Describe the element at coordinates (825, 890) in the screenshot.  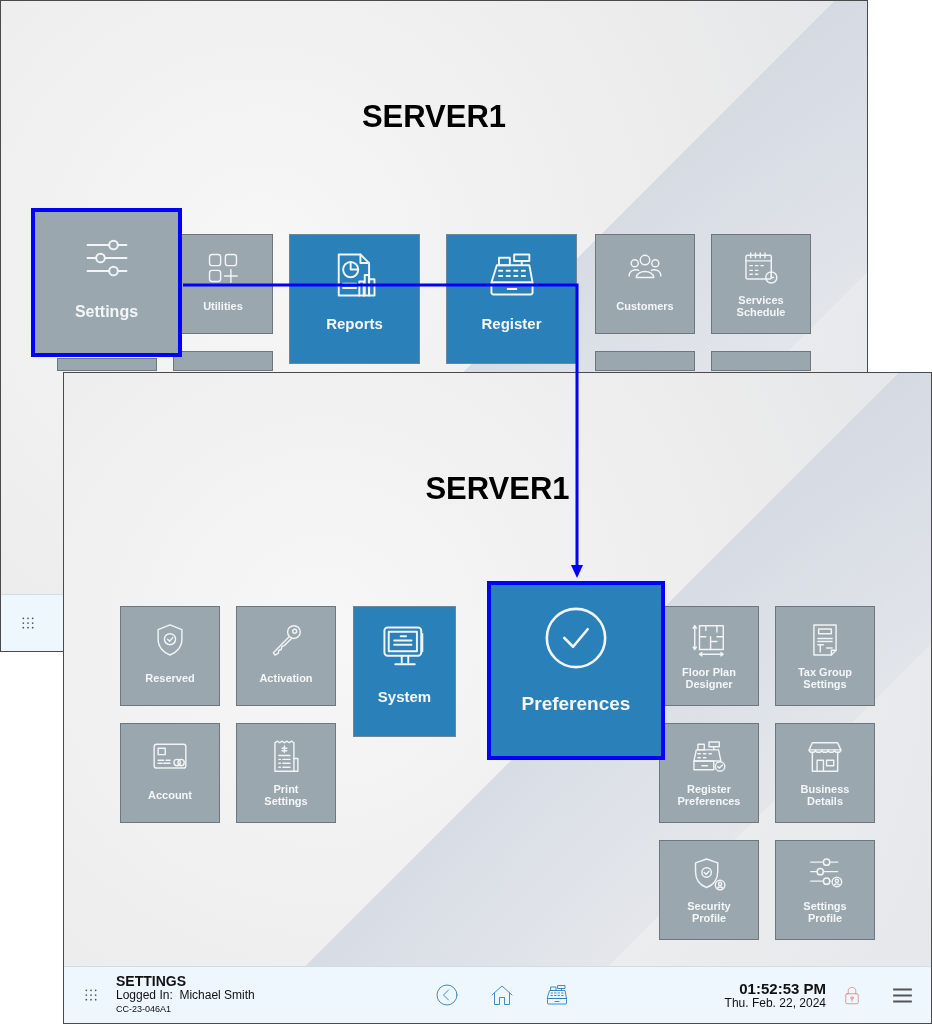
I see `menu-tile: Settings Profile` at that location.